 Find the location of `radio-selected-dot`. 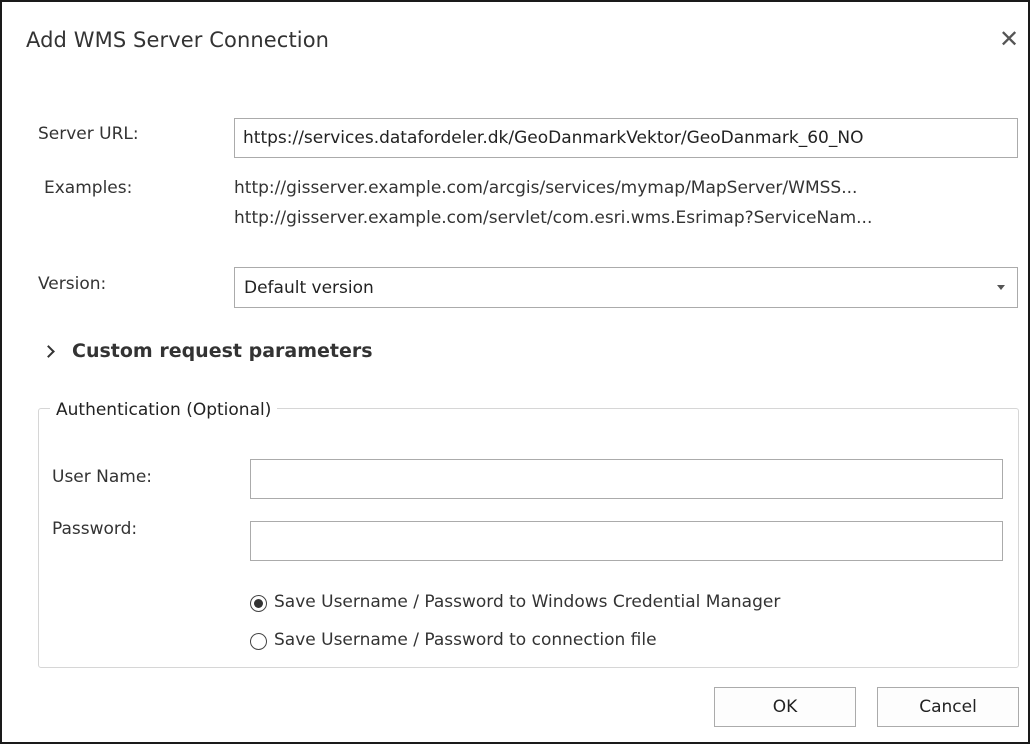

radio-selected-dot is located at coordinates (258, 603).